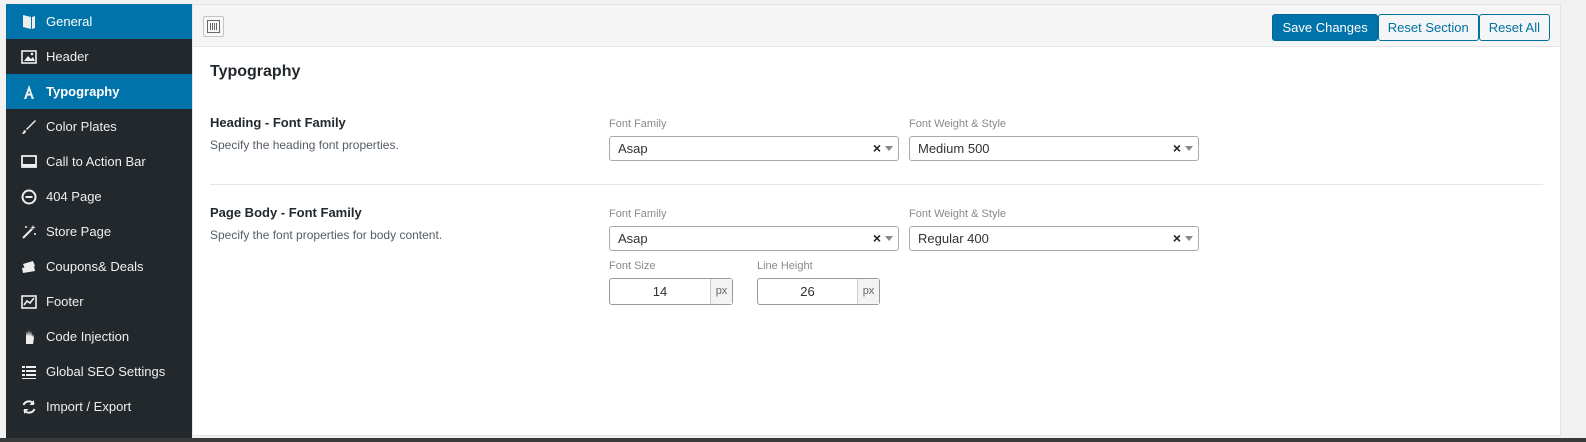  I want to click on sidebar-item-general: General, so click(99, 21).